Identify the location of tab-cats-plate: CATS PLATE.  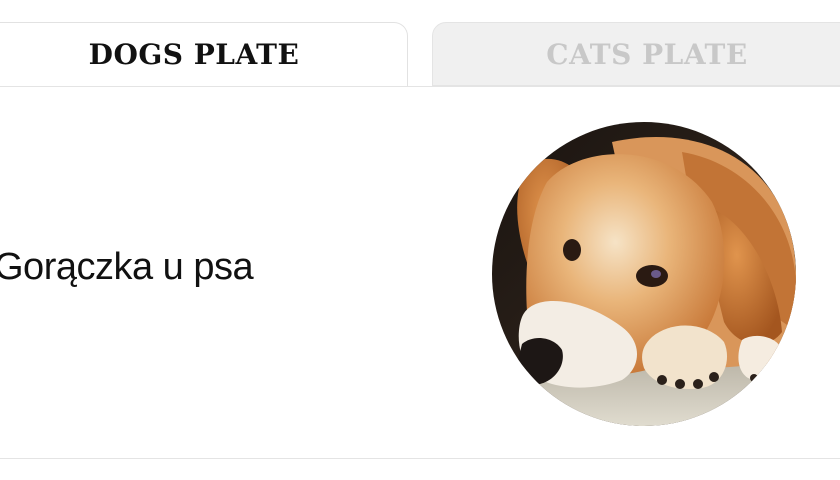
(636, 54).